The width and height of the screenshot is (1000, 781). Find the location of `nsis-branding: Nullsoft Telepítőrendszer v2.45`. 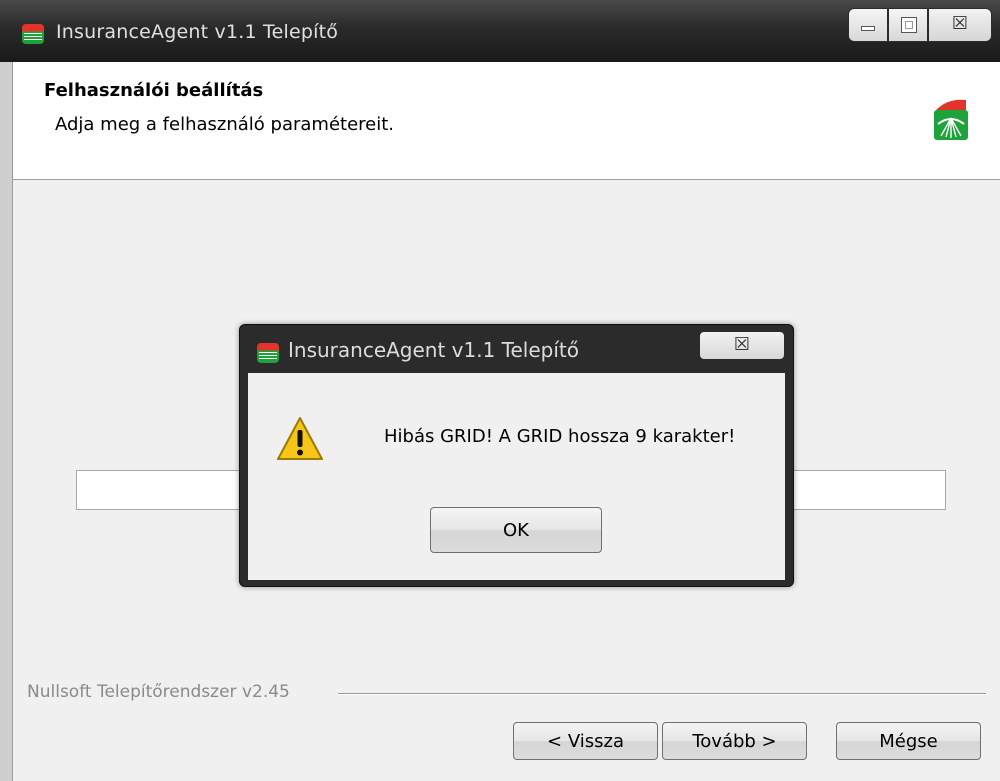

nsis-branding: Nullsoft Telepítőrendszer v2.45 is located at coordinates (158, 692).